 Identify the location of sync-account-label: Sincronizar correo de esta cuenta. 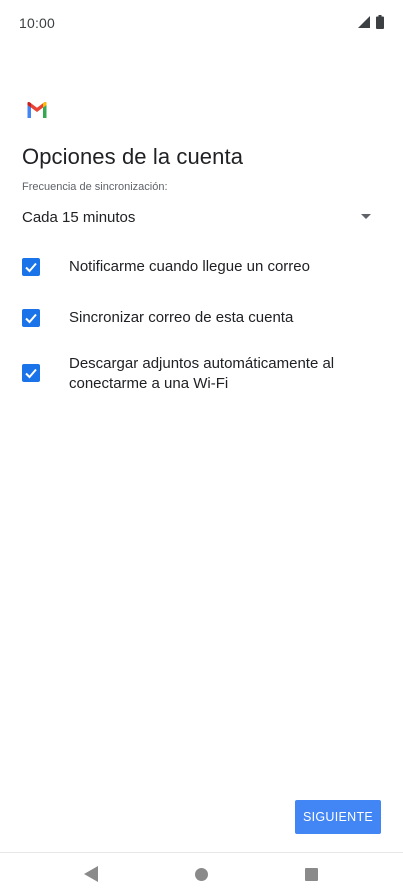
(181, 317).